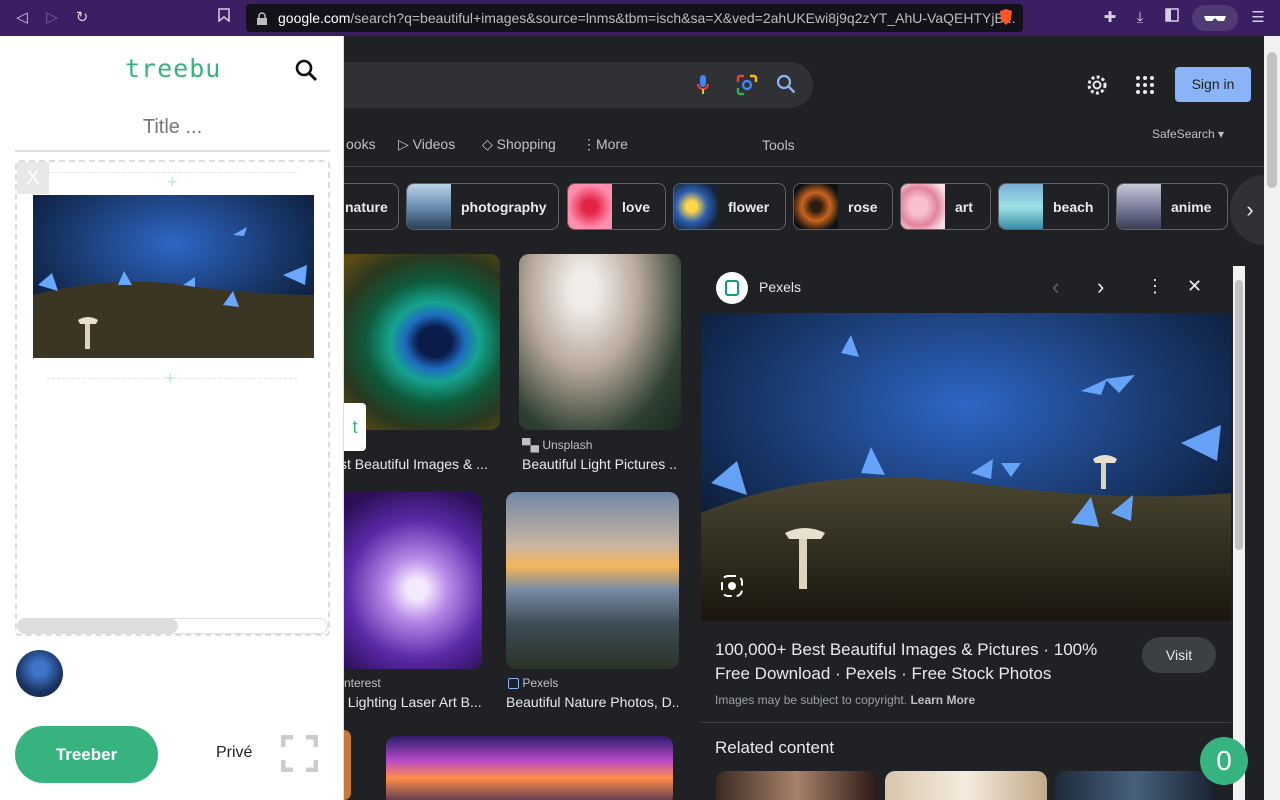 The image size is (1280, 800). I want to click on related-content-heading: Related content, so click(775, 747).